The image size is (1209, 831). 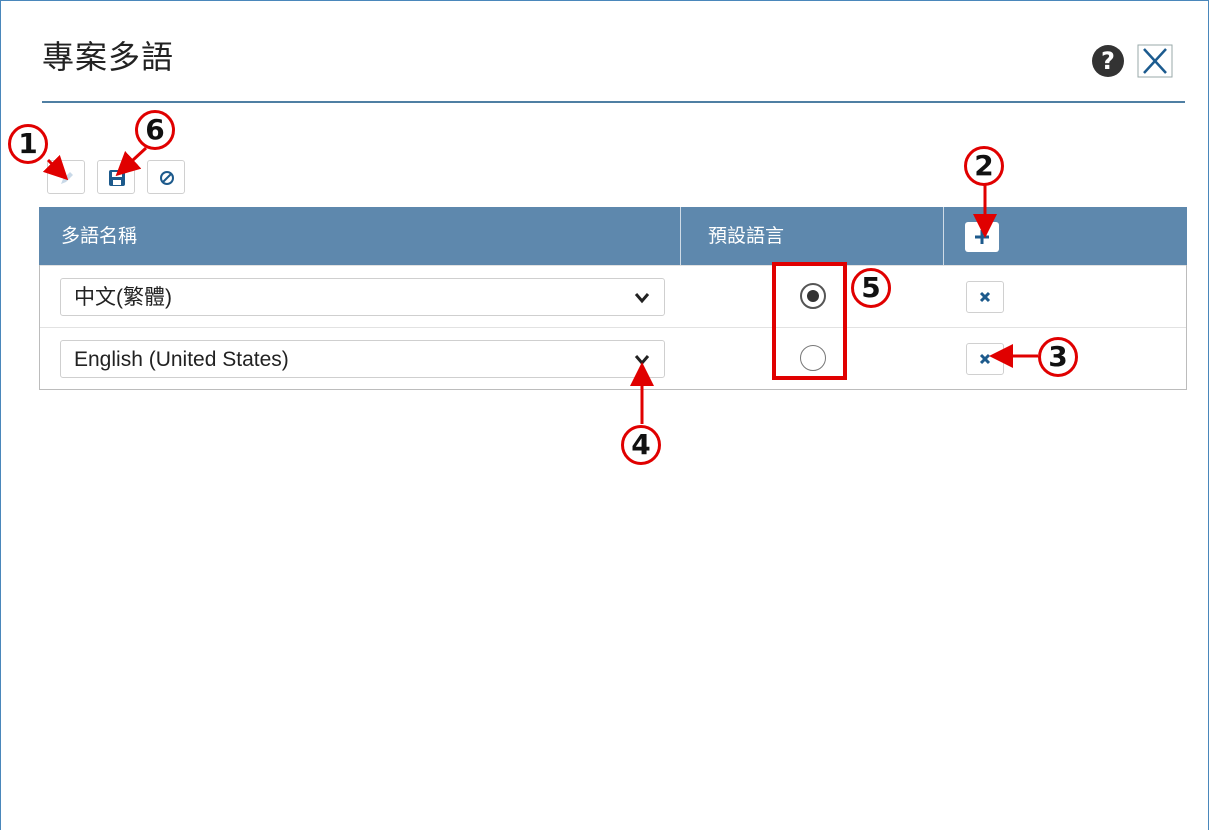 I want to click on annotation-badge: 1, so click(x=28, y=144).